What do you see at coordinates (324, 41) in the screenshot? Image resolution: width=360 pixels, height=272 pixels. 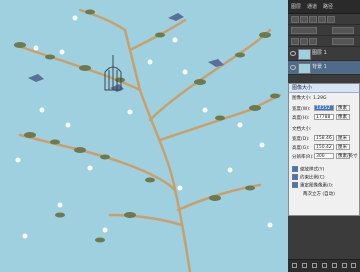 I see `lock-row` at bounding box center [324, 41].